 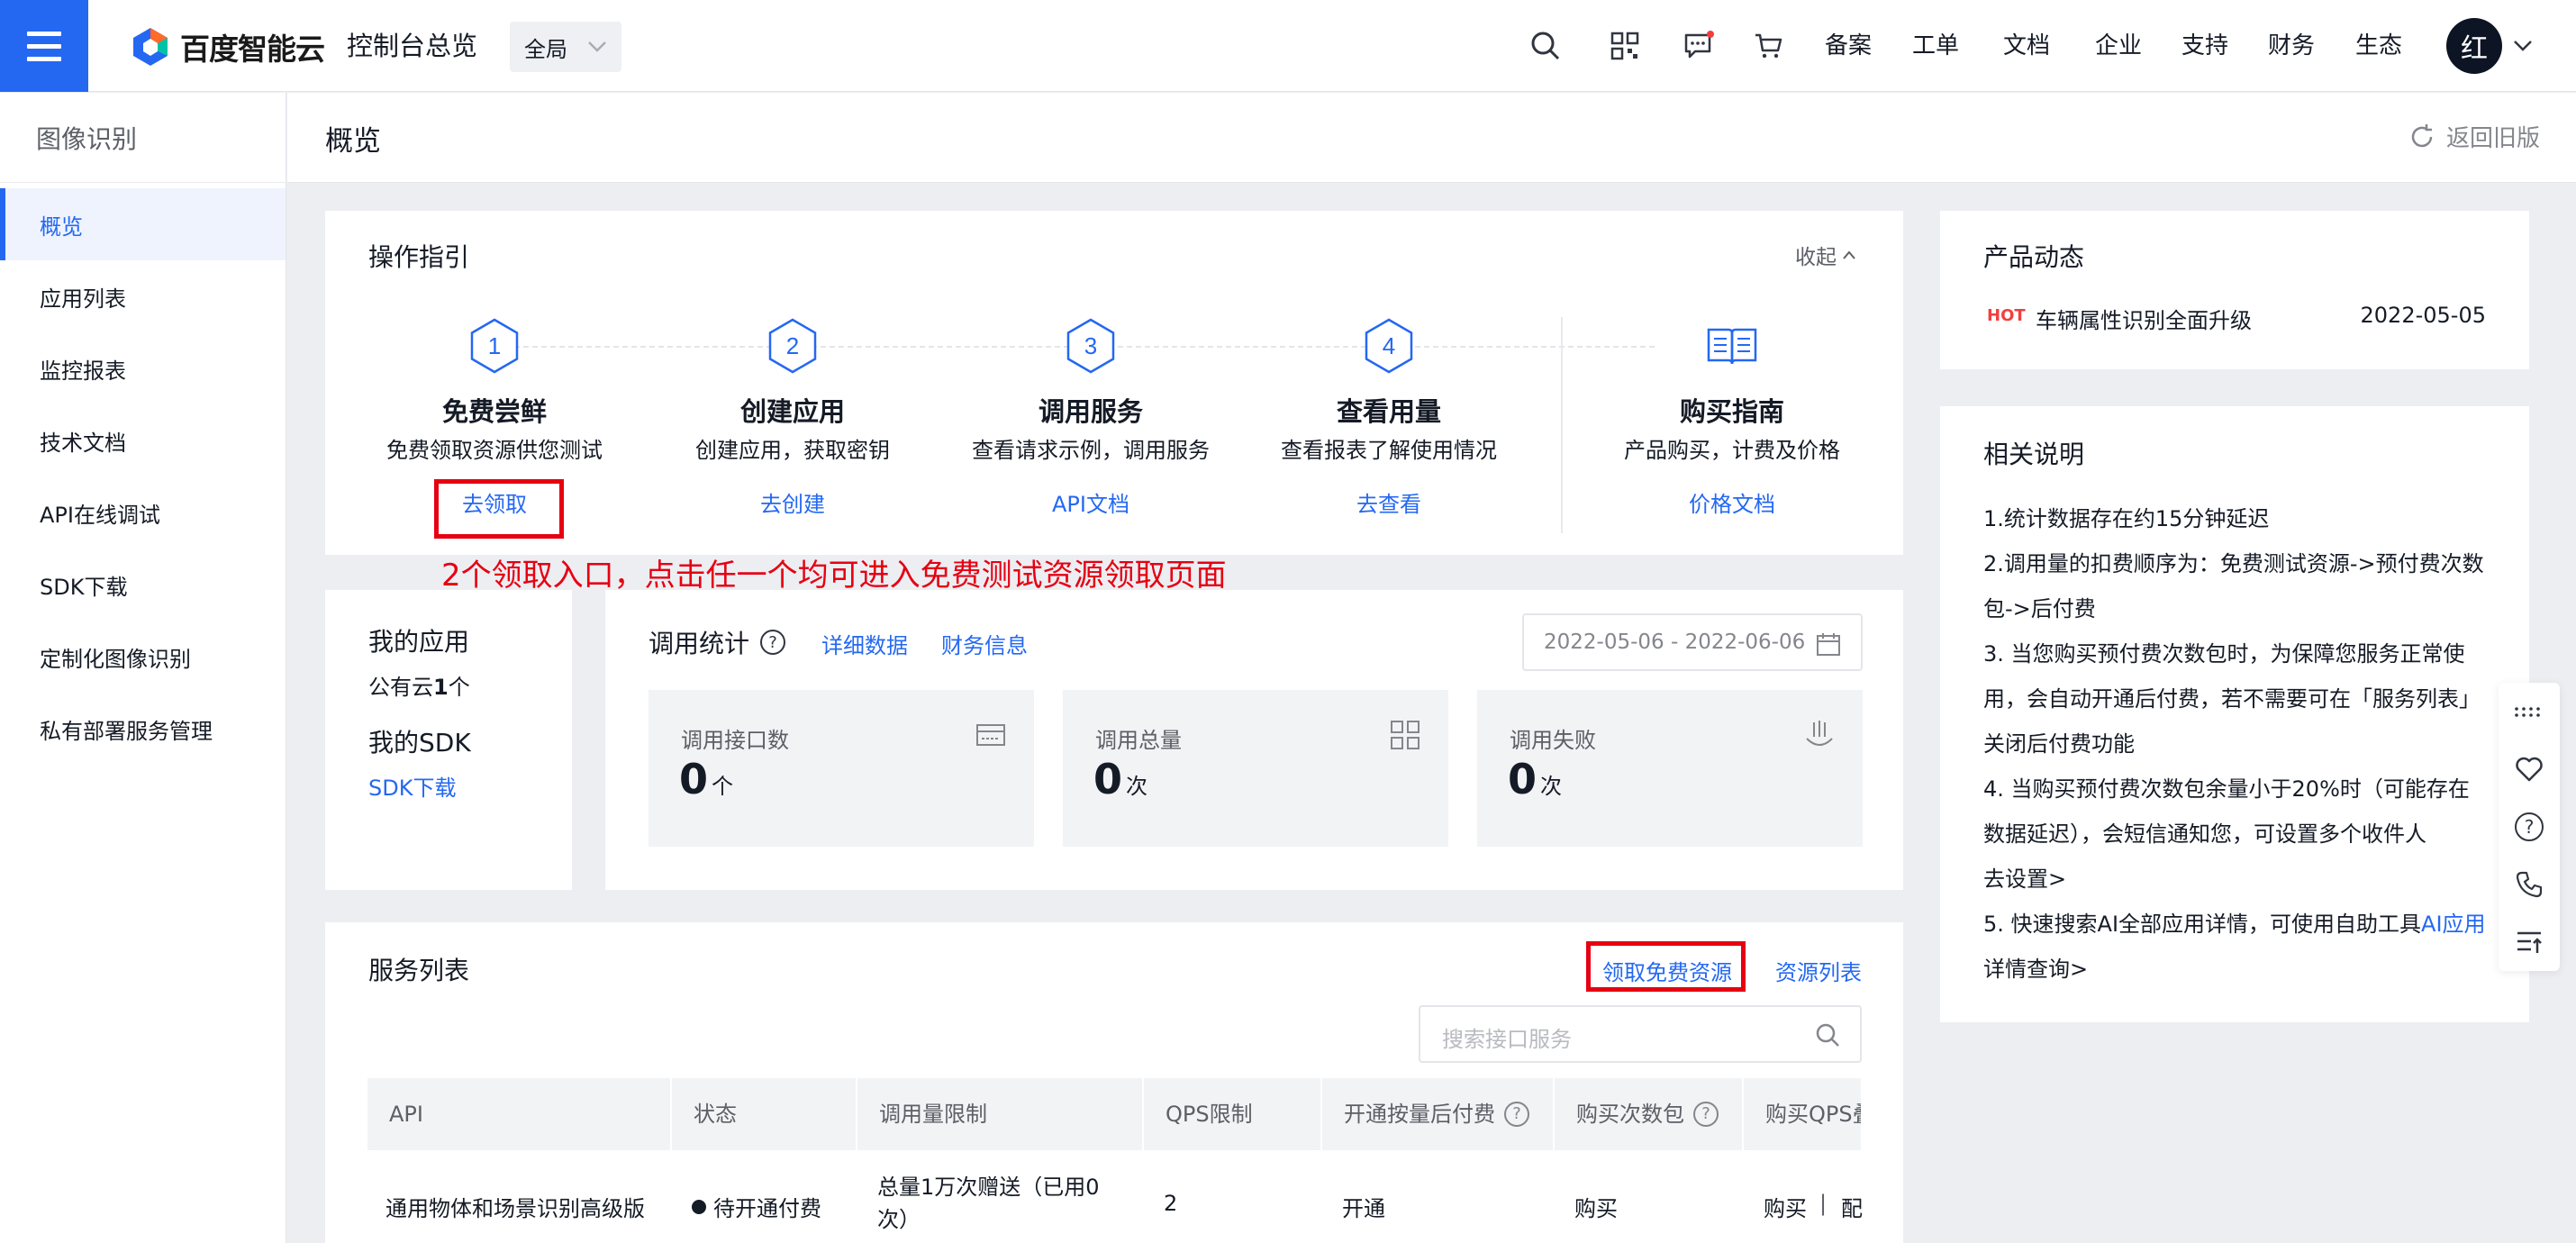 What do you see at coordinates (499, 509) in the screenshot?
I see `highlight-box` at bounding box center [499, 509].